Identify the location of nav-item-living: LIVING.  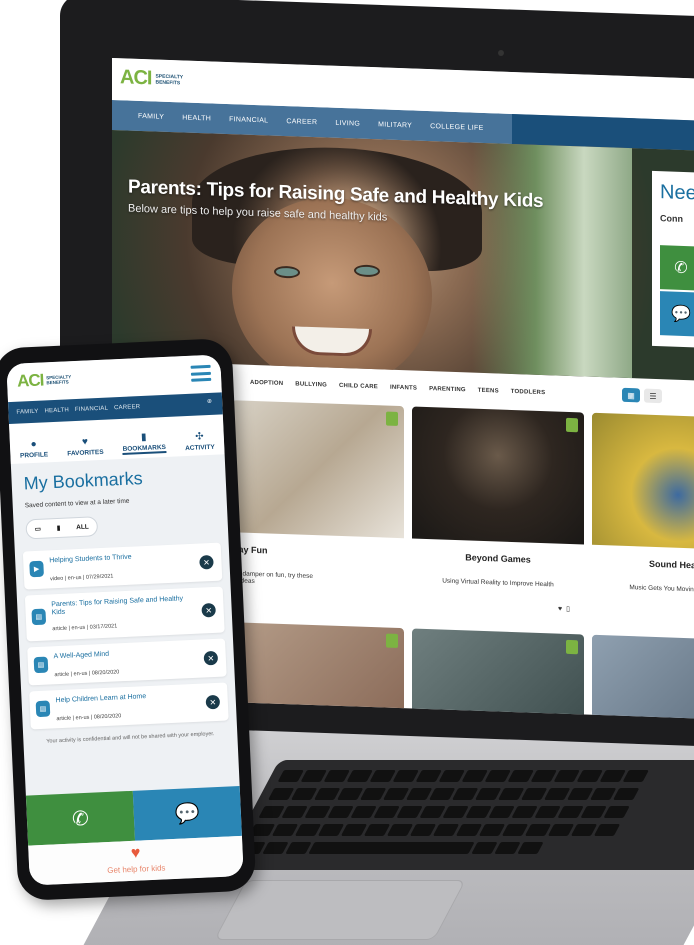
(347, 123).